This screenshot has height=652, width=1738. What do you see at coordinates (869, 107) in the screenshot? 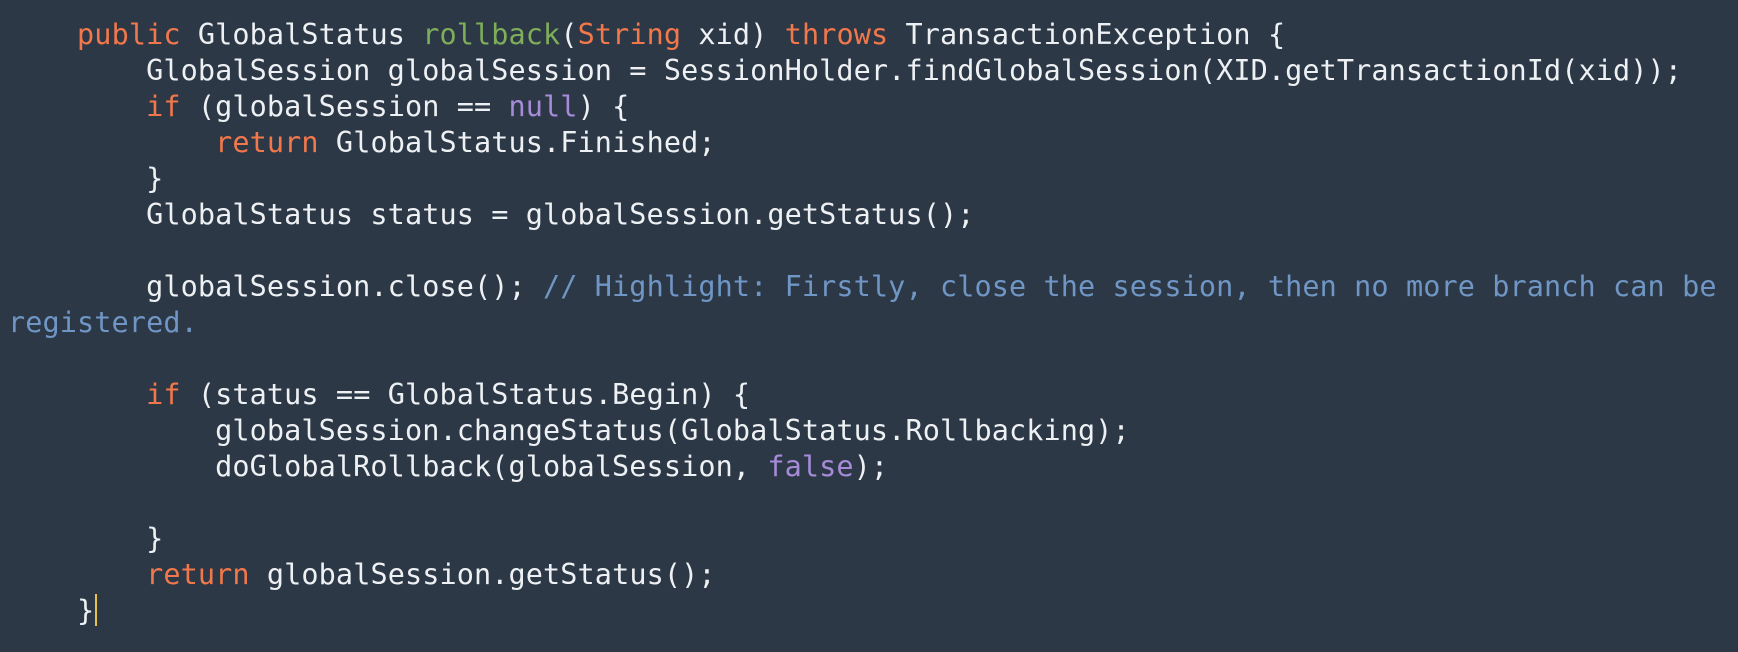
I see `code-line: if (globalSession == null) {` at bounding box center [869, 107].